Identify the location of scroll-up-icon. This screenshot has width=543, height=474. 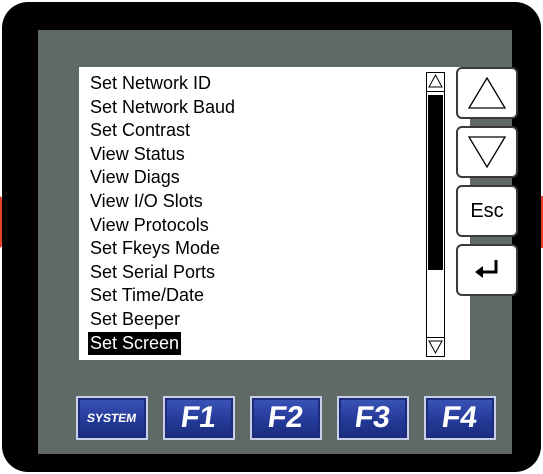
(435, 80).